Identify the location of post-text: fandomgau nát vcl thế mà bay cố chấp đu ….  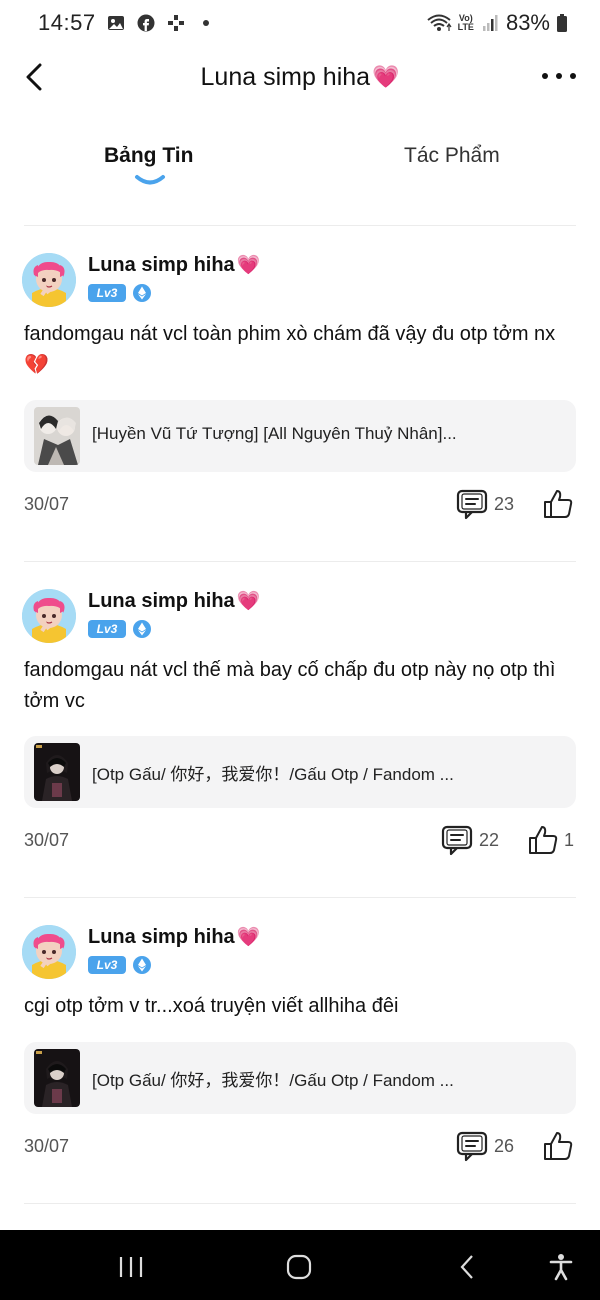
(290, 685).